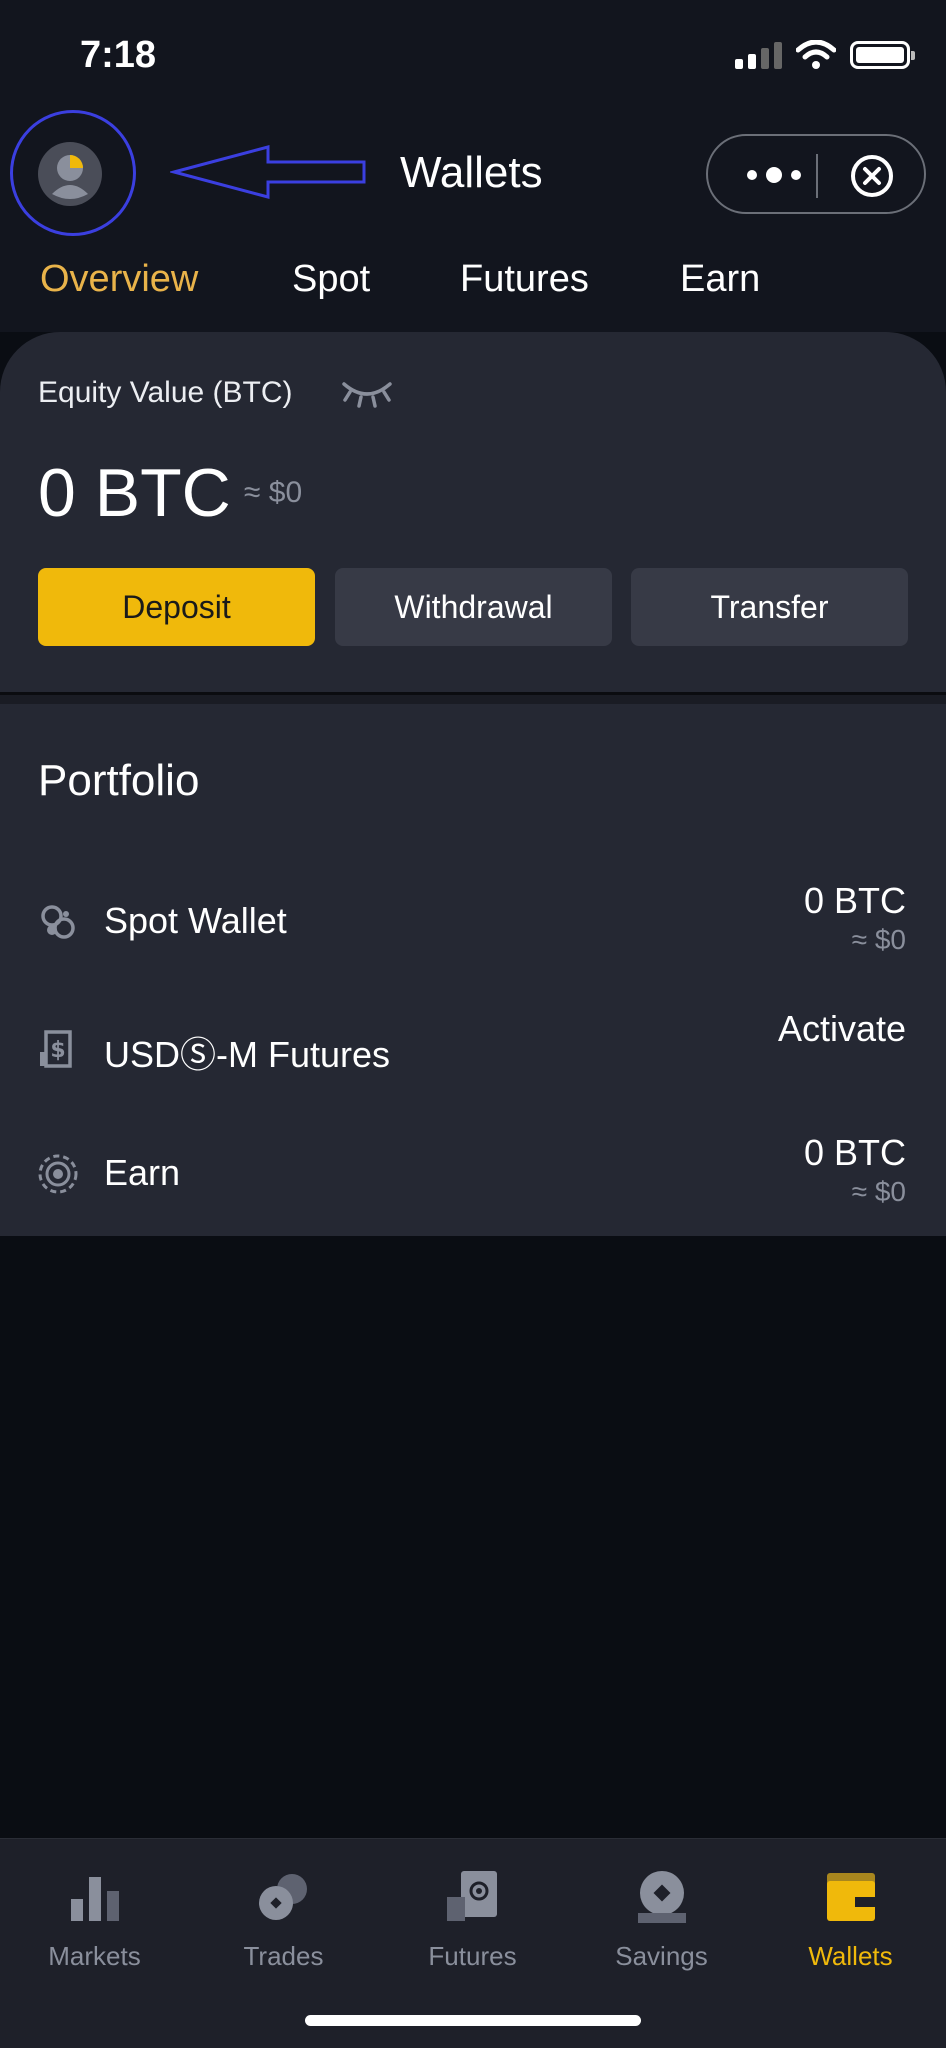 This screenshot has height=2048, width=946. I want to click on futures-dollar-icon: $, so click(56, 1049).